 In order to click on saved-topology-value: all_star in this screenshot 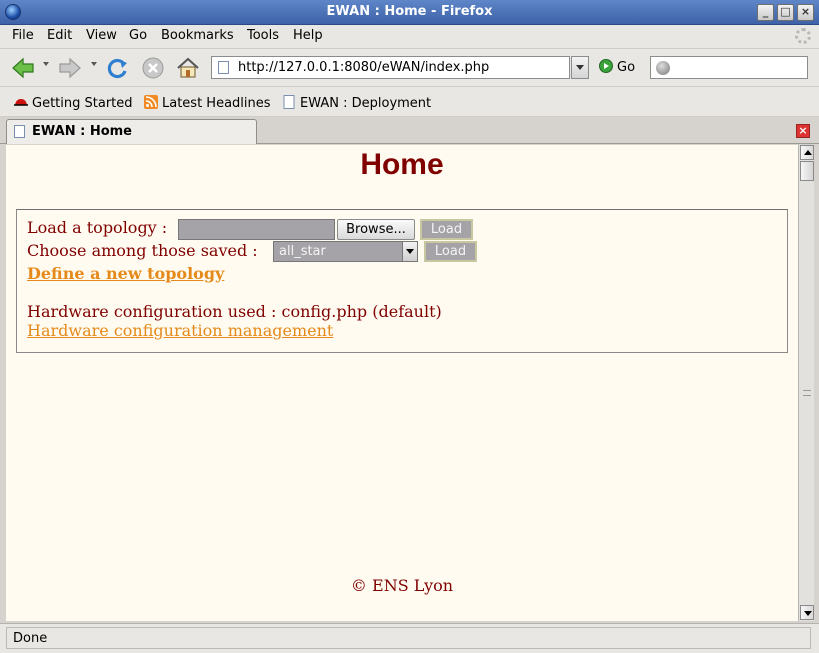, I will do `click(302, 251)`.